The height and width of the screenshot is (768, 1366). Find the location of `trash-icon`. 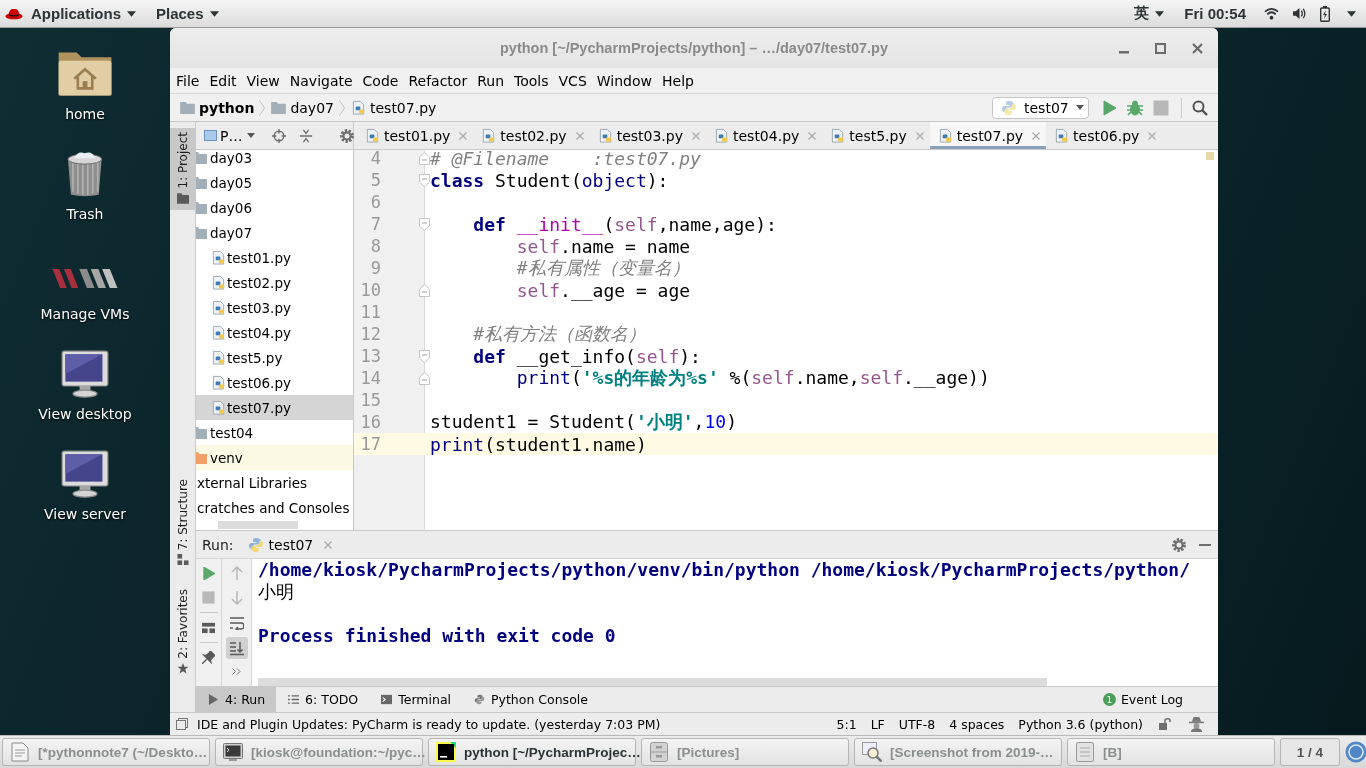

trash-icon is located at coordinates (85, 174).